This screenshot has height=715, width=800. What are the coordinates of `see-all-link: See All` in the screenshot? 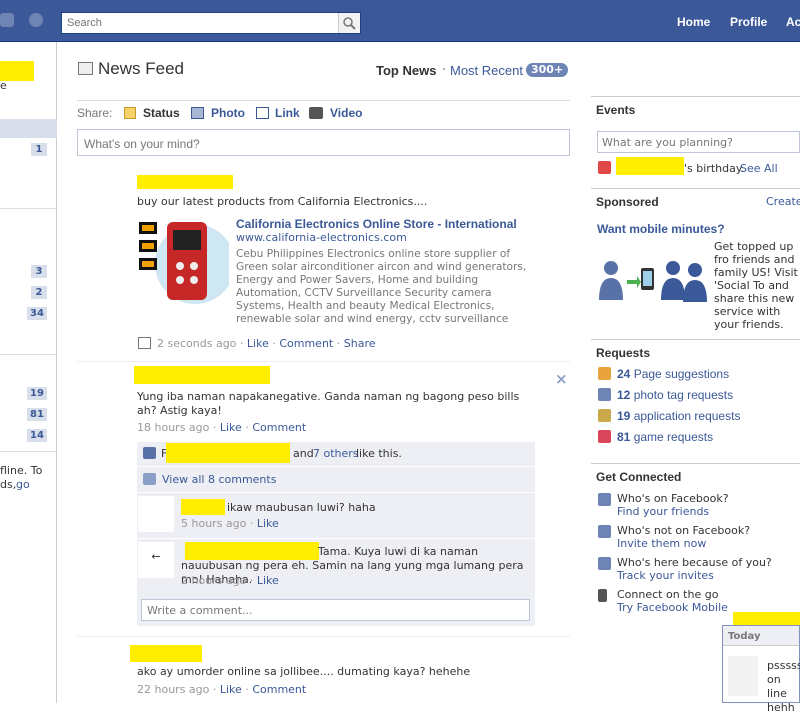 It's located at (759, 168).